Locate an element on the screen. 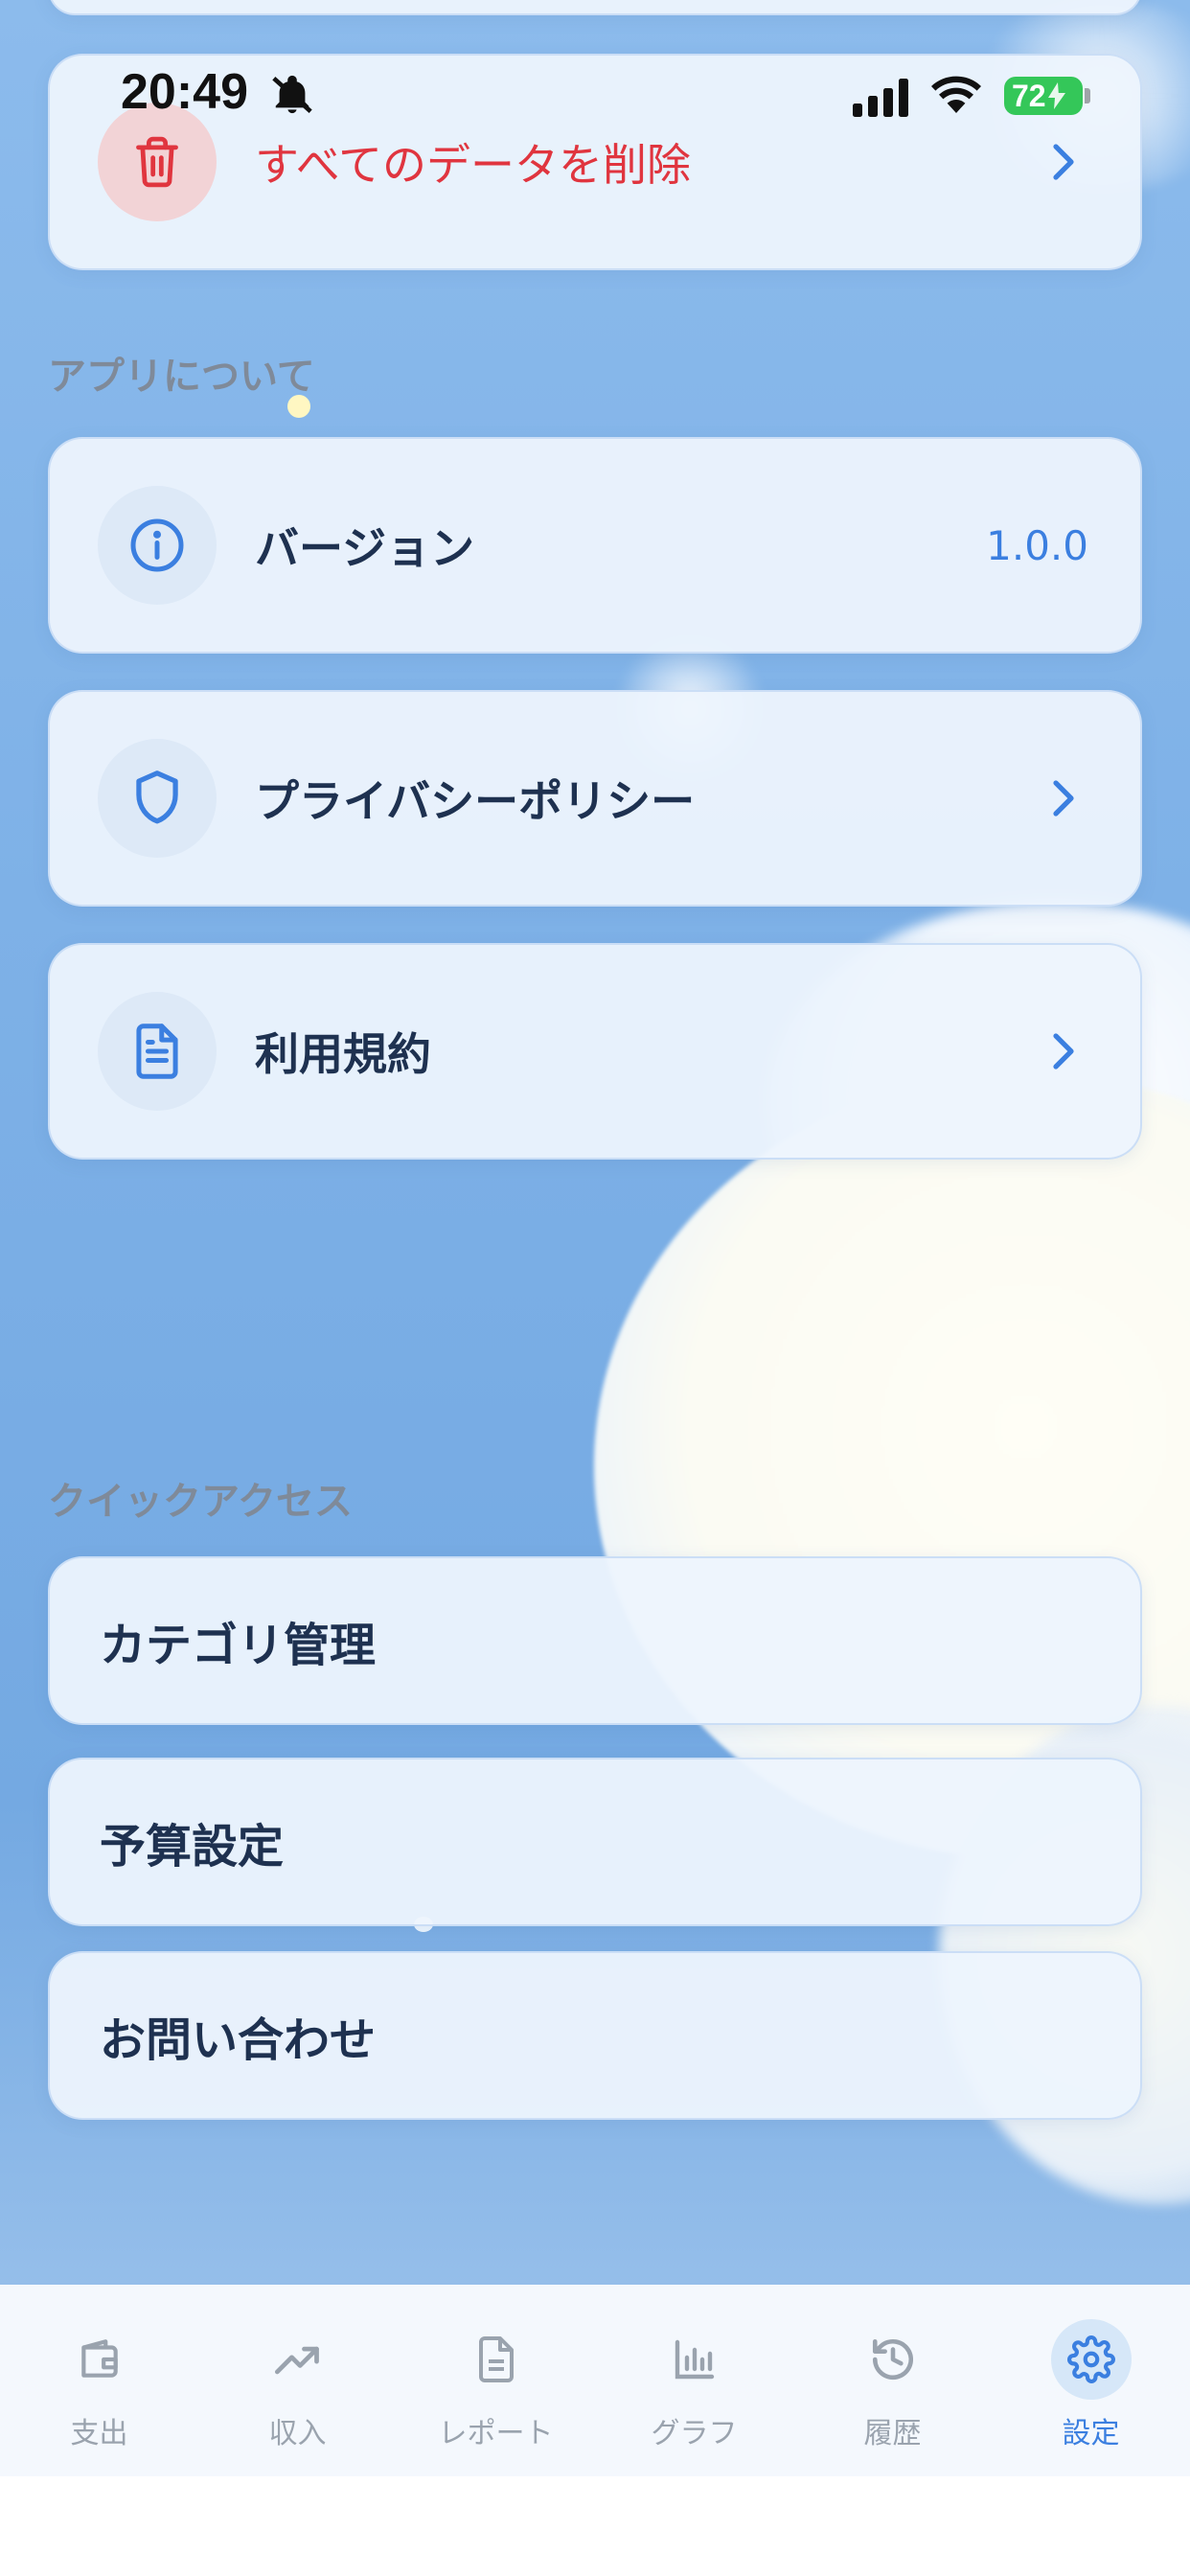 This screenshot has width=1190, height=2576. tab-settings: 設定 is located at coordinates (1091, 2385).